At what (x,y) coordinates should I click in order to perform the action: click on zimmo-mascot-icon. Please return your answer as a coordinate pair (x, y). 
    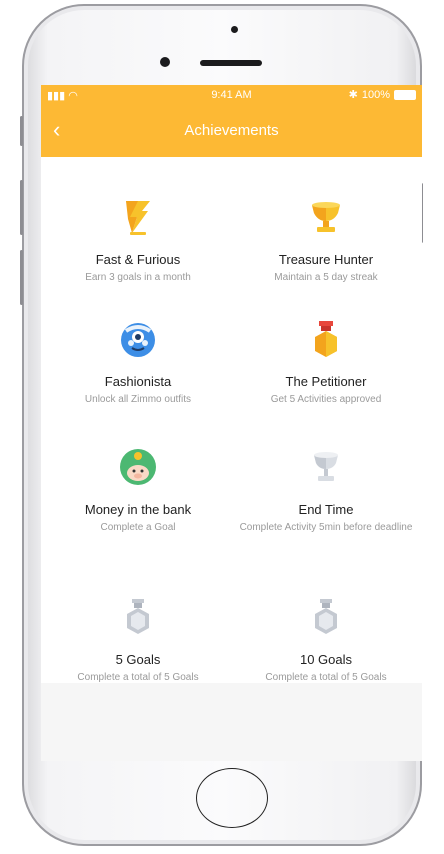
    Looking at the image, I should click on (138, 340).